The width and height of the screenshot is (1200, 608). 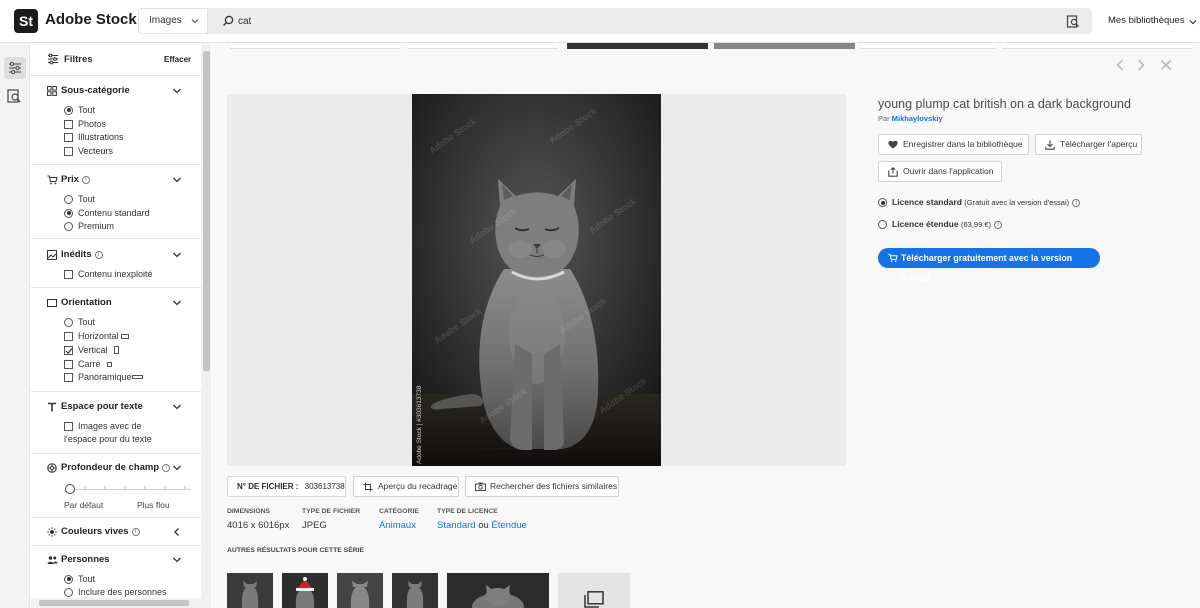 What do you see at coordinates (1166, 65) in the screenshot?
I see `close-icon` at bounding box center [1166, 65].